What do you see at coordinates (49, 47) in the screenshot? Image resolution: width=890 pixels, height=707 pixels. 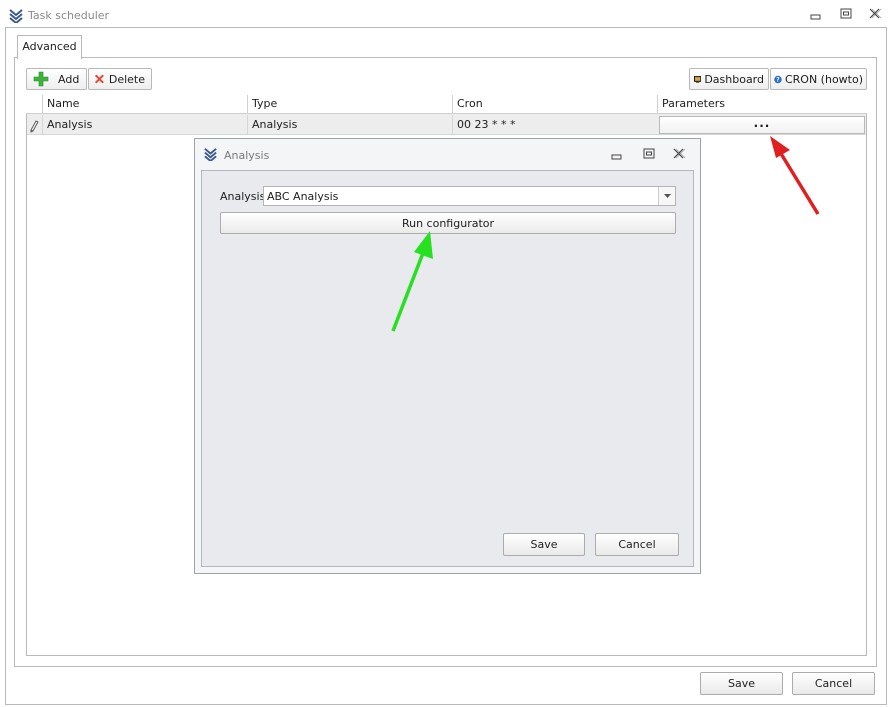 I see `tab-advanced: Advanced` at bounding box center [49, 47].